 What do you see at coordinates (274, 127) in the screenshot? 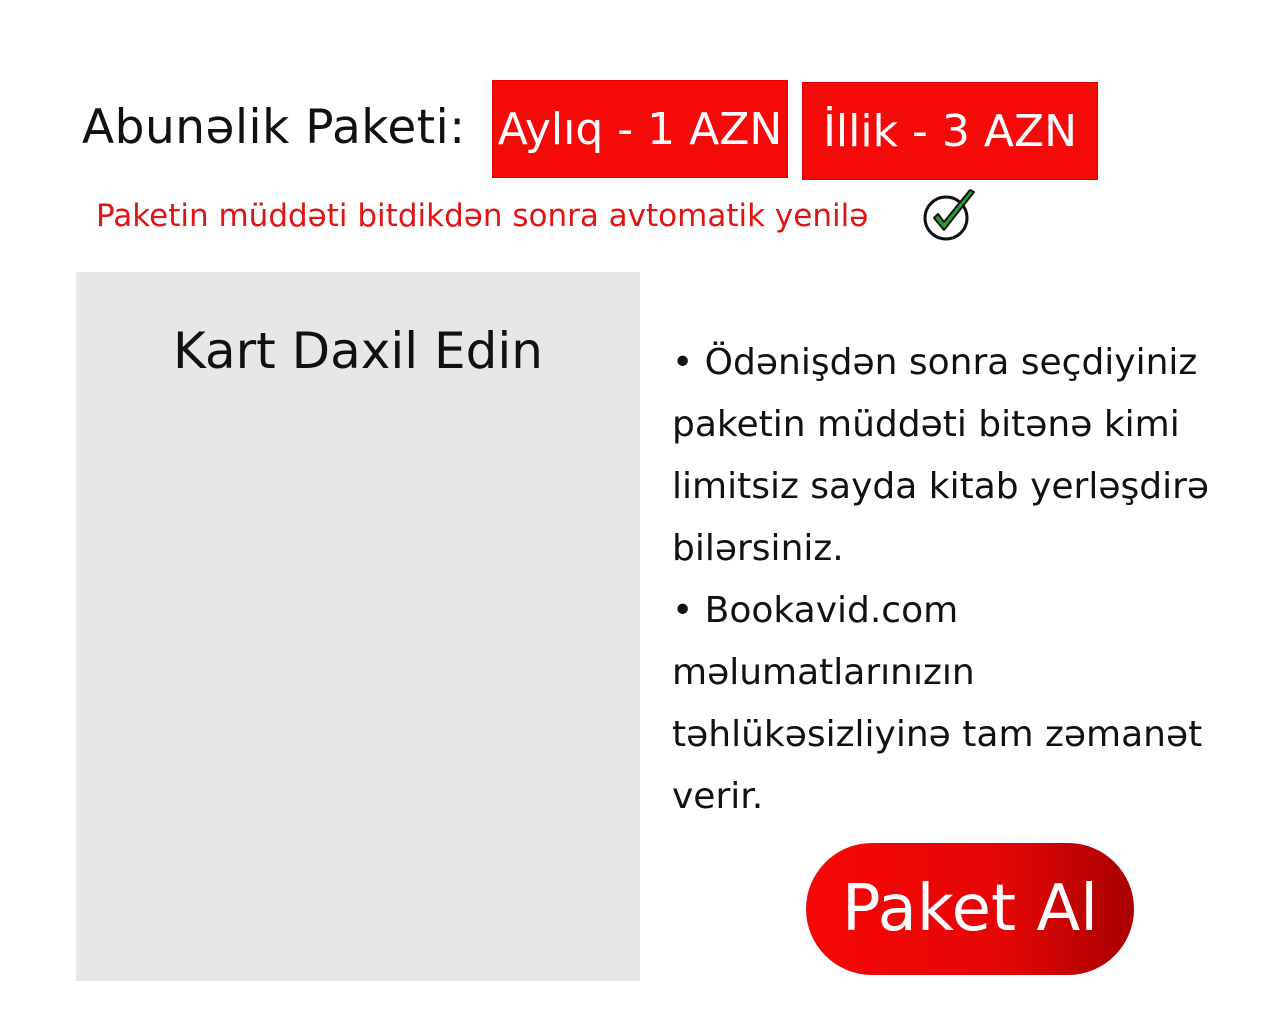
I see `subscription-package-label: Abunəlik Paketi:` at bounding box center [274, 127].